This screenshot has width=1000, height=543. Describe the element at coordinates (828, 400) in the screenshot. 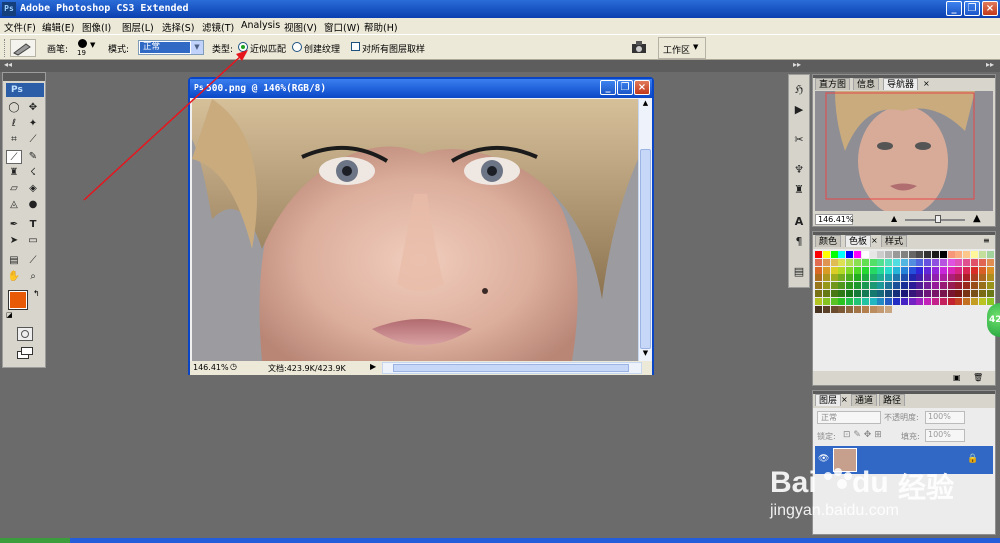

I see `tab-layers: 图层` at that location.